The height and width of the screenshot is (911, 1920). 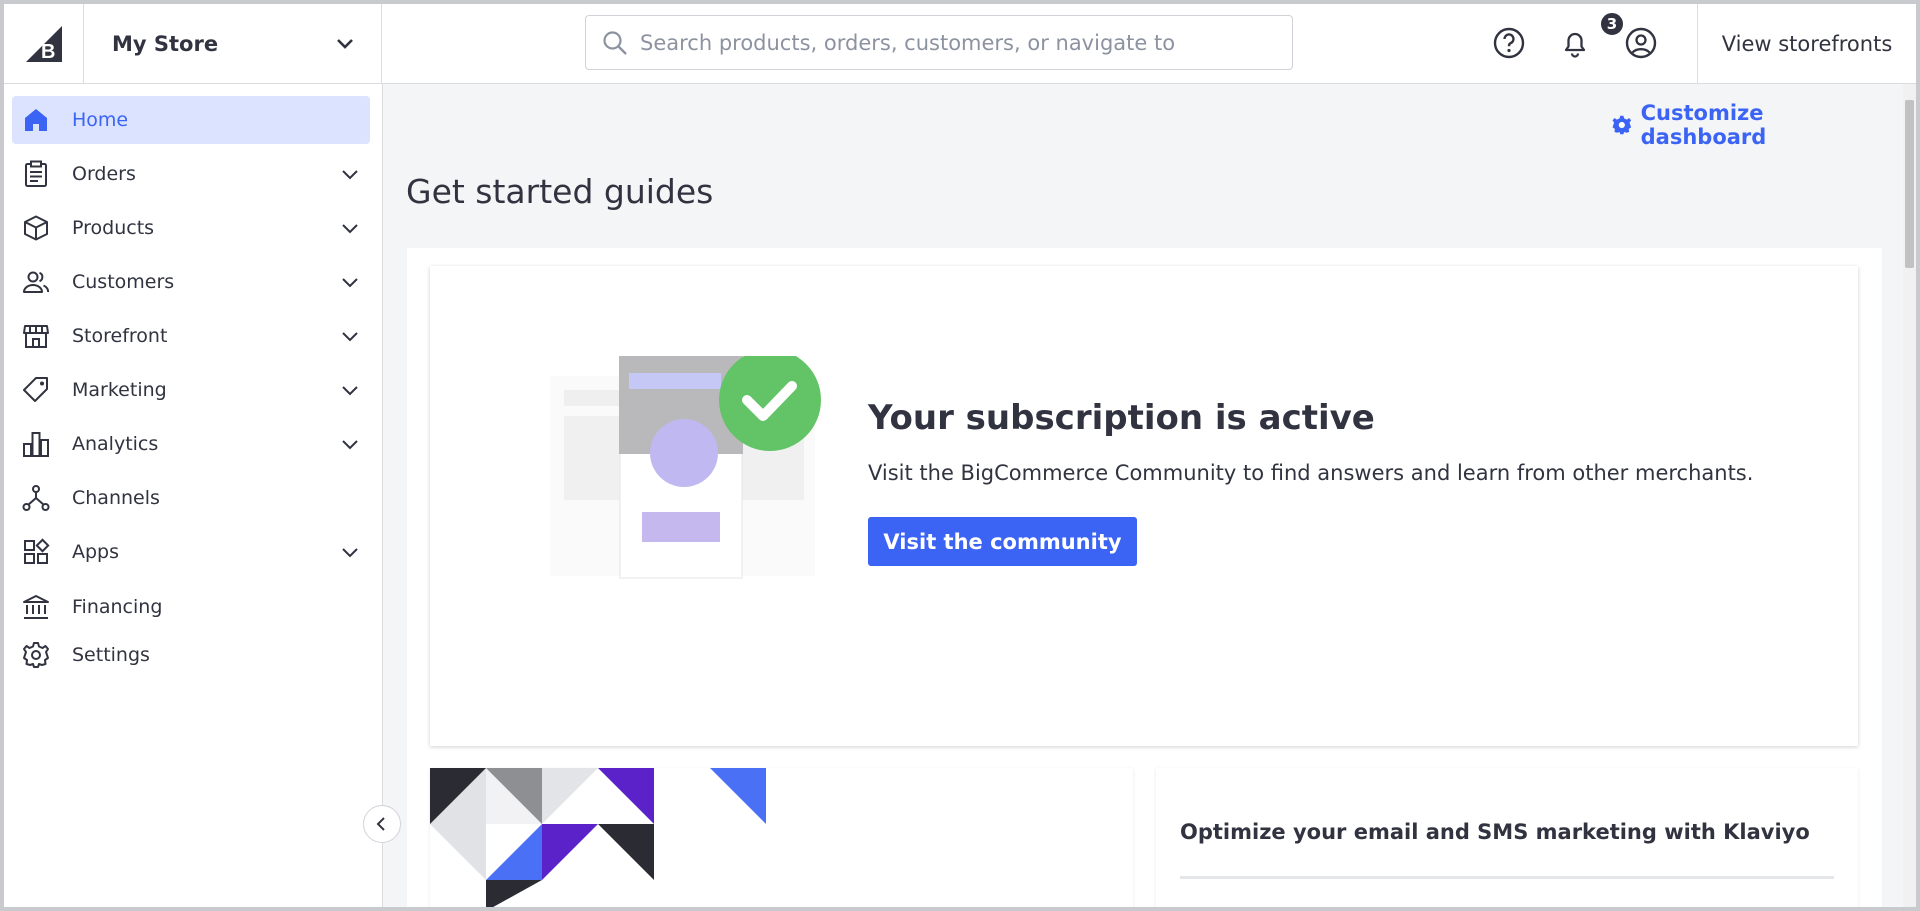 What do you see at coordinates (35, 389) in the screenshot?
I see `tag-icon` at bounding box center [35, 389].